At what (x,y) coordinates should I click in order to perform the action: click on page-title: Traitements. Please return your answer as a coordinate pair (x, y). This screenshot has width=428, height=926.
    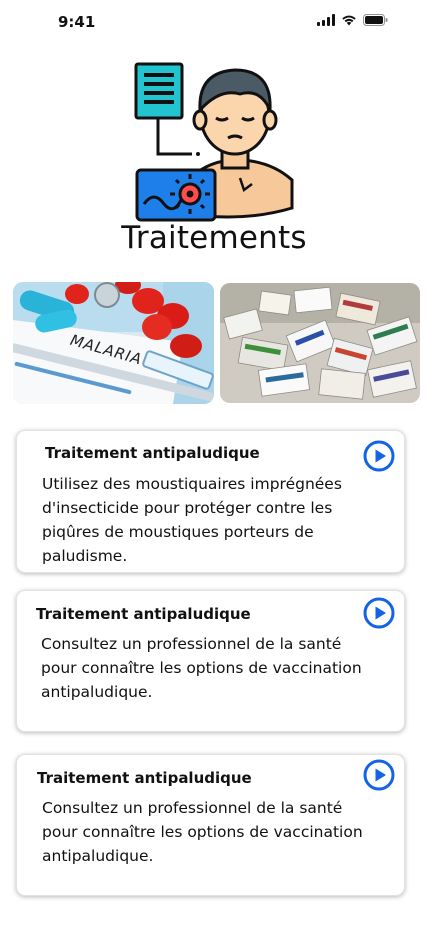
    Looking at the image, I should click on (214, 238).